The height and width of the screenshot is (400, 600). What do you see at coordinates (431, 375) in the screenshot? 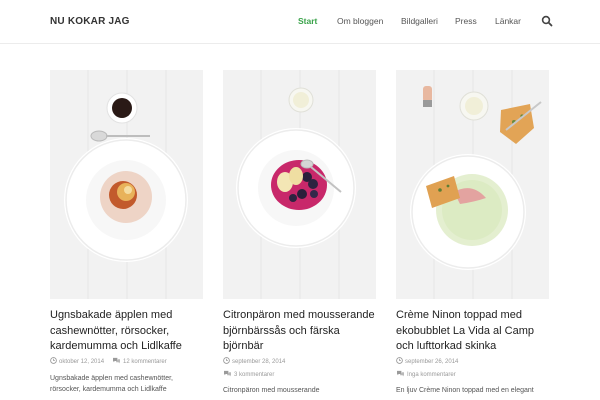
I see `post-comments-text: Inga kommentarer` at bounding box center [431, 375].